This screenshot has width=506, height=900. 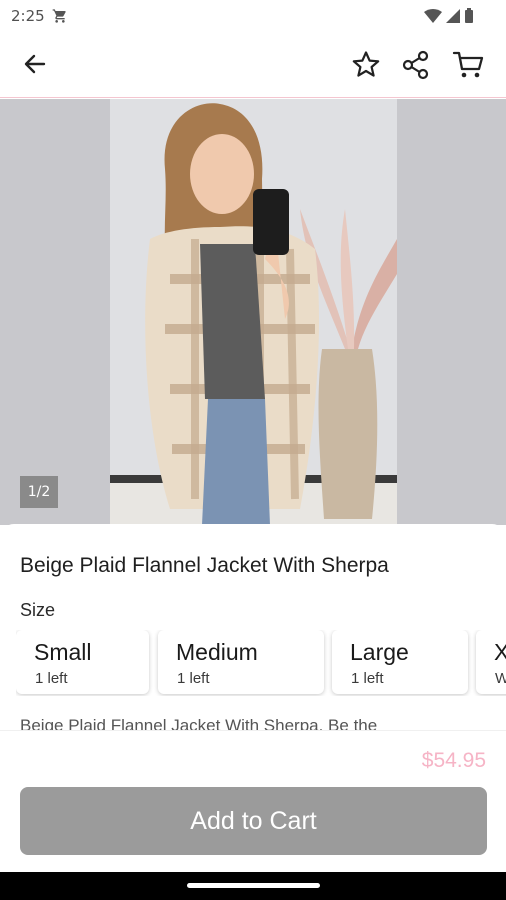 I want to click on share-icon, so click(x=415, y=65).